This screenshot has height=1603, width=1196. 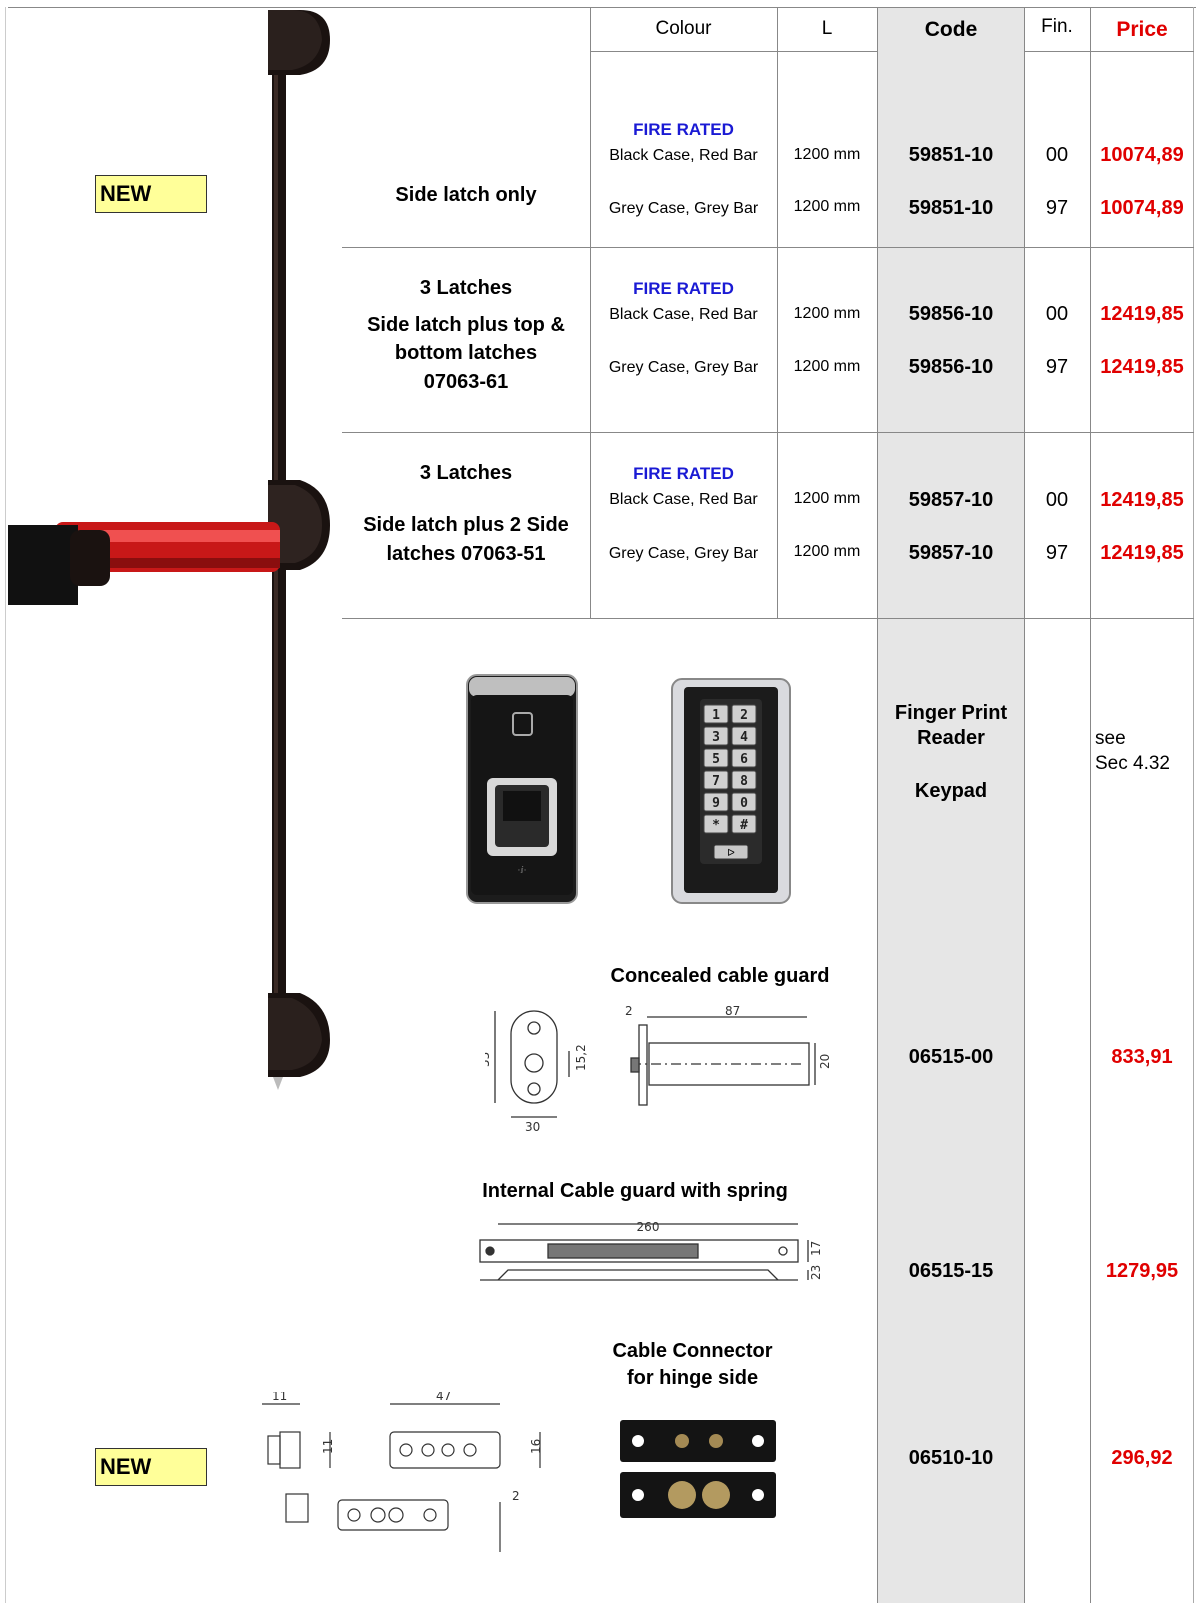 What do you see at coordinates (720, 976) in the screenshot?
I see `cable-guard-title: Concealed cable guard` at bounding box center [720, 976].